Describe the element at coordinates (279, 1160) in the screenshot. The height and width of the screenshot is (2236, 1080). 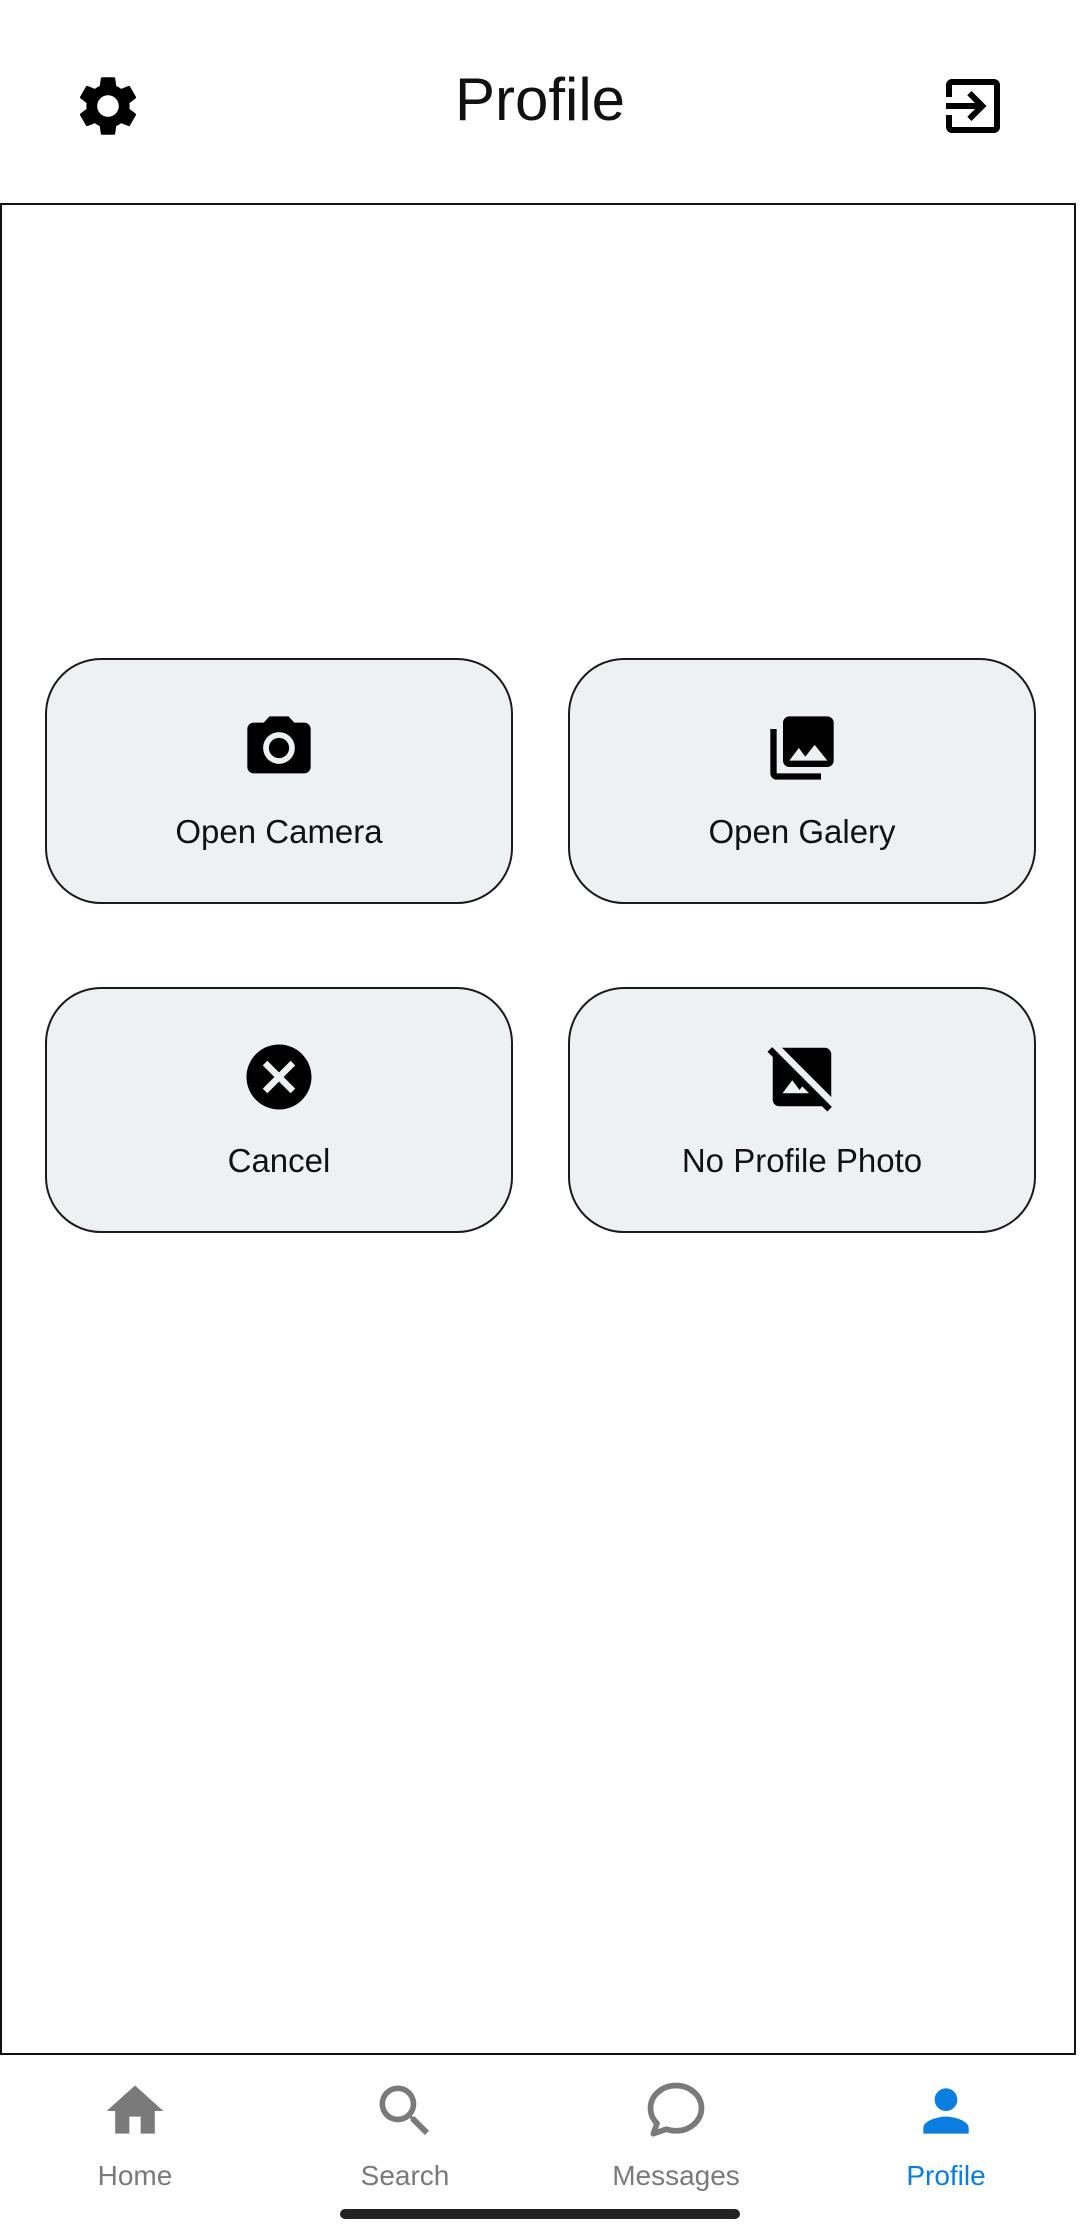
I see `card-label: Cancel` at that location.